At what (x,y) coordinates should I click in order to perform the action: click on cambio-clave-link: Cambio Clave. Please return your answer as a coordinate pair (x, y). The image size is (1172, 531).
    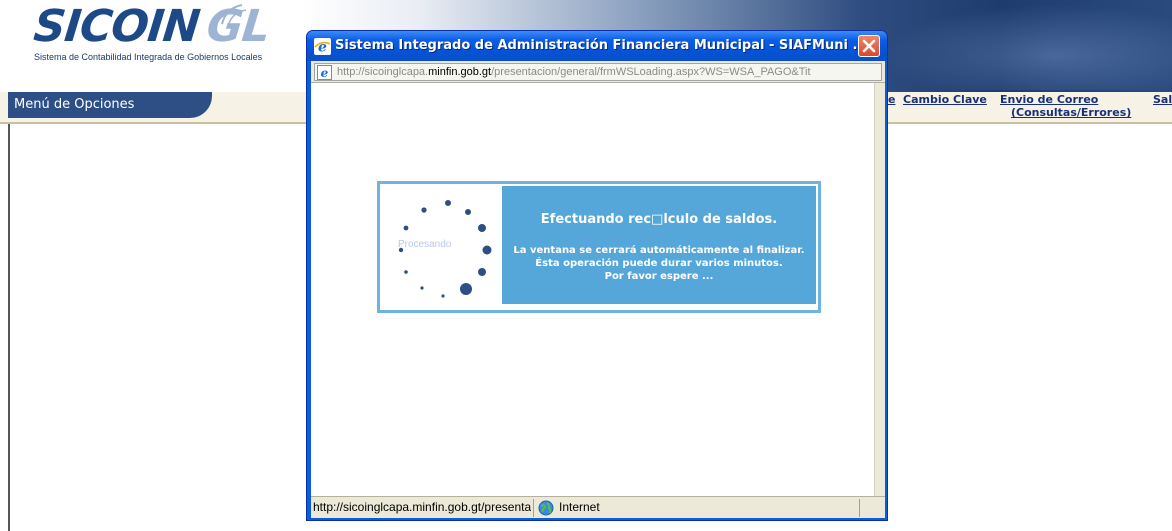
    Looking at the image, I should click on (945, 100).